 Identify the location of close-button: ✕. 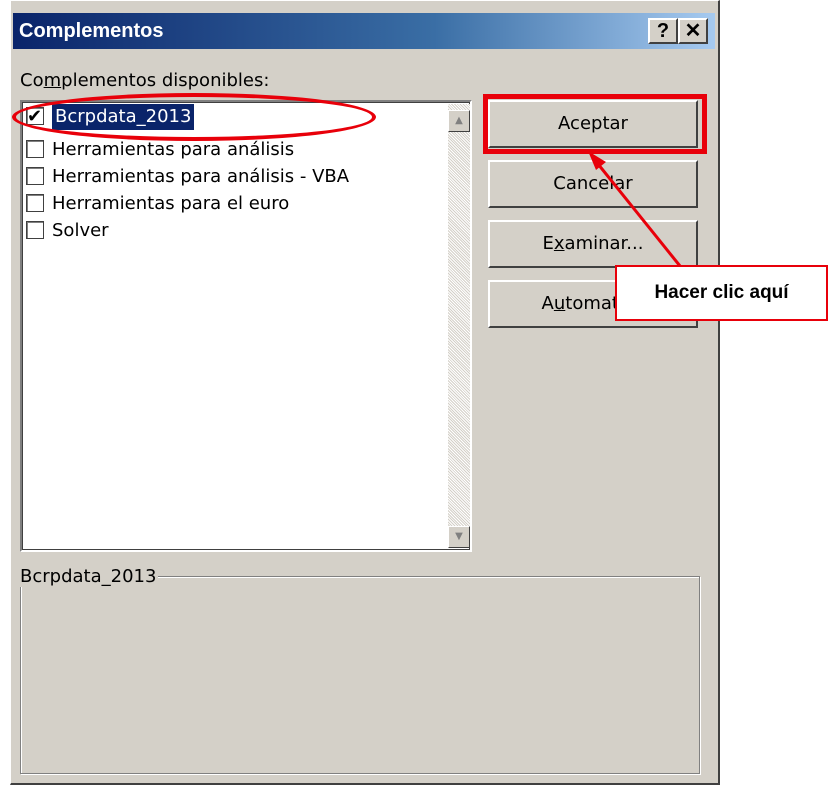
(693, 31).